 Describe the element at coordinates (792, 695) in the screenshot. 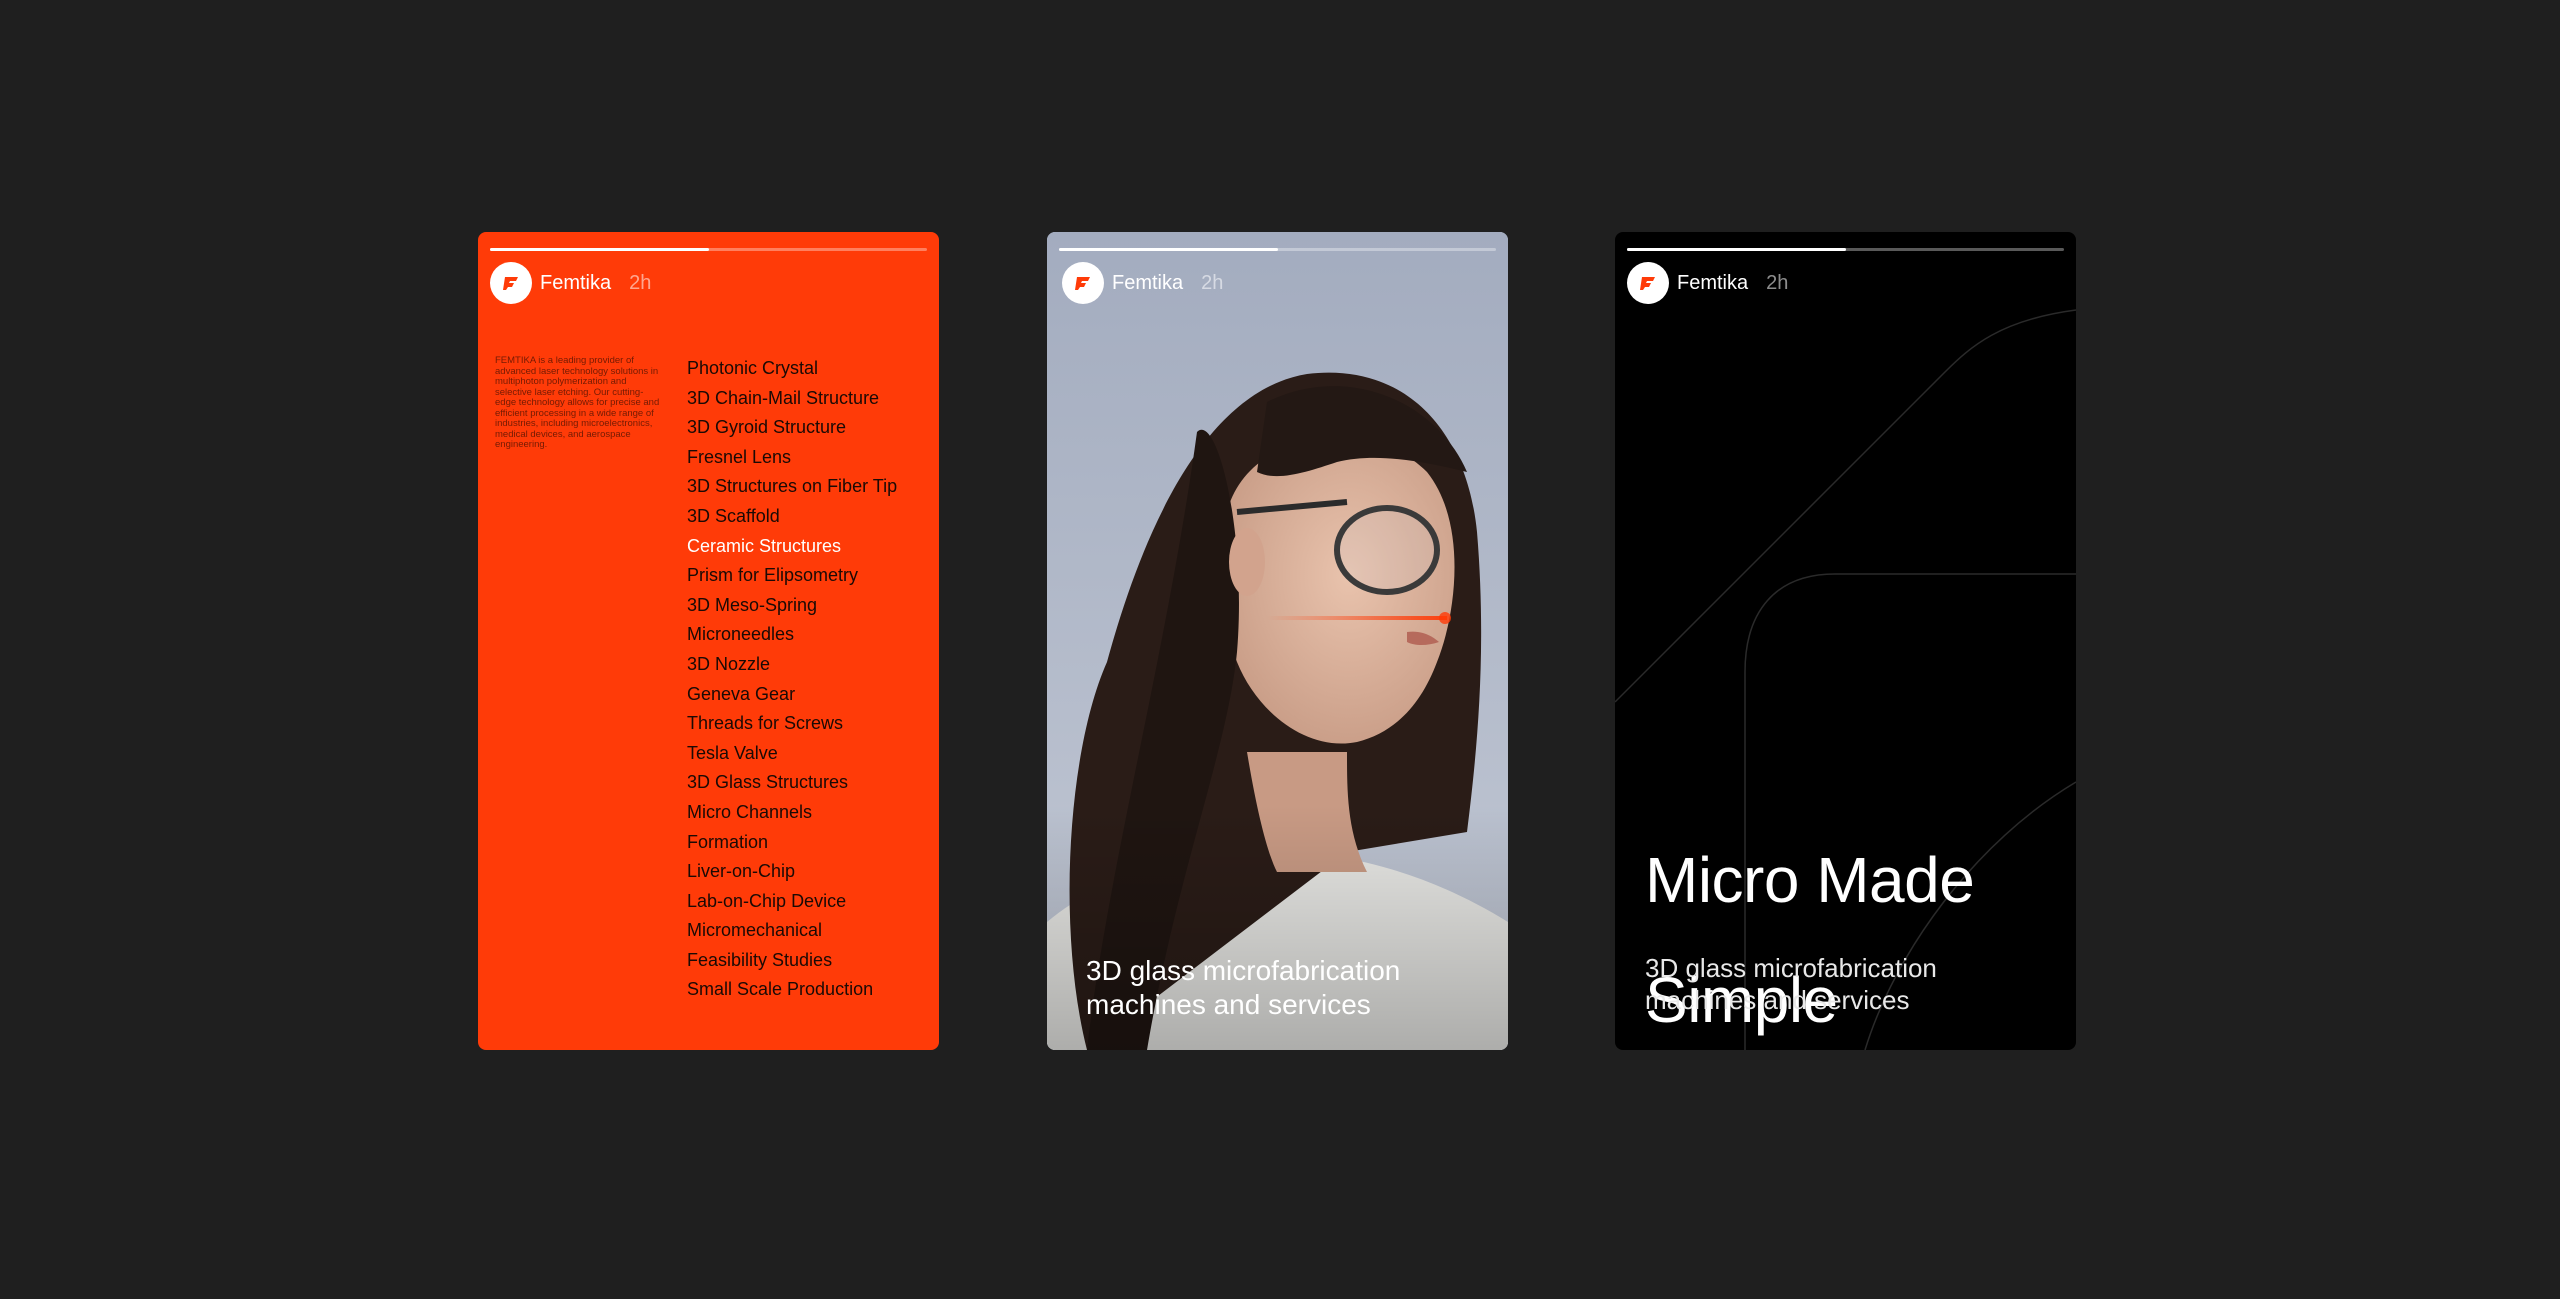

I see `product-list-item: Geneva Gear` at that location.